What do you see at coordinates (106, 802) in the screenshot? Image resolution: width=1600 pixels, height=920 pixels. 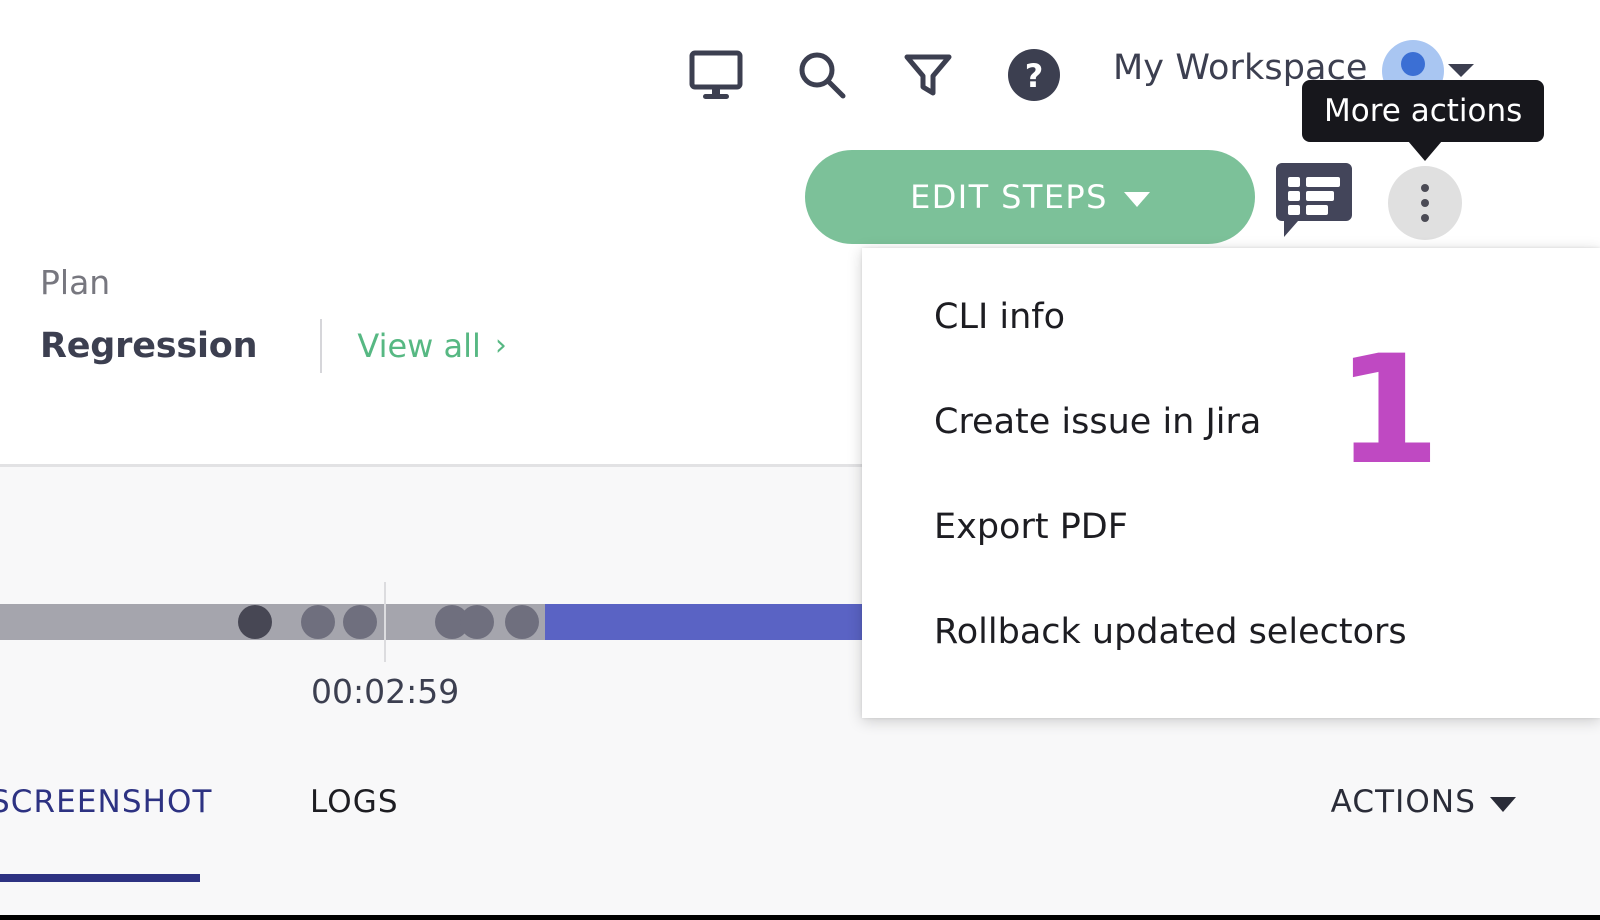 I see `tab-screenshot: SCREENSHOT` at bounding box center [106, 802].